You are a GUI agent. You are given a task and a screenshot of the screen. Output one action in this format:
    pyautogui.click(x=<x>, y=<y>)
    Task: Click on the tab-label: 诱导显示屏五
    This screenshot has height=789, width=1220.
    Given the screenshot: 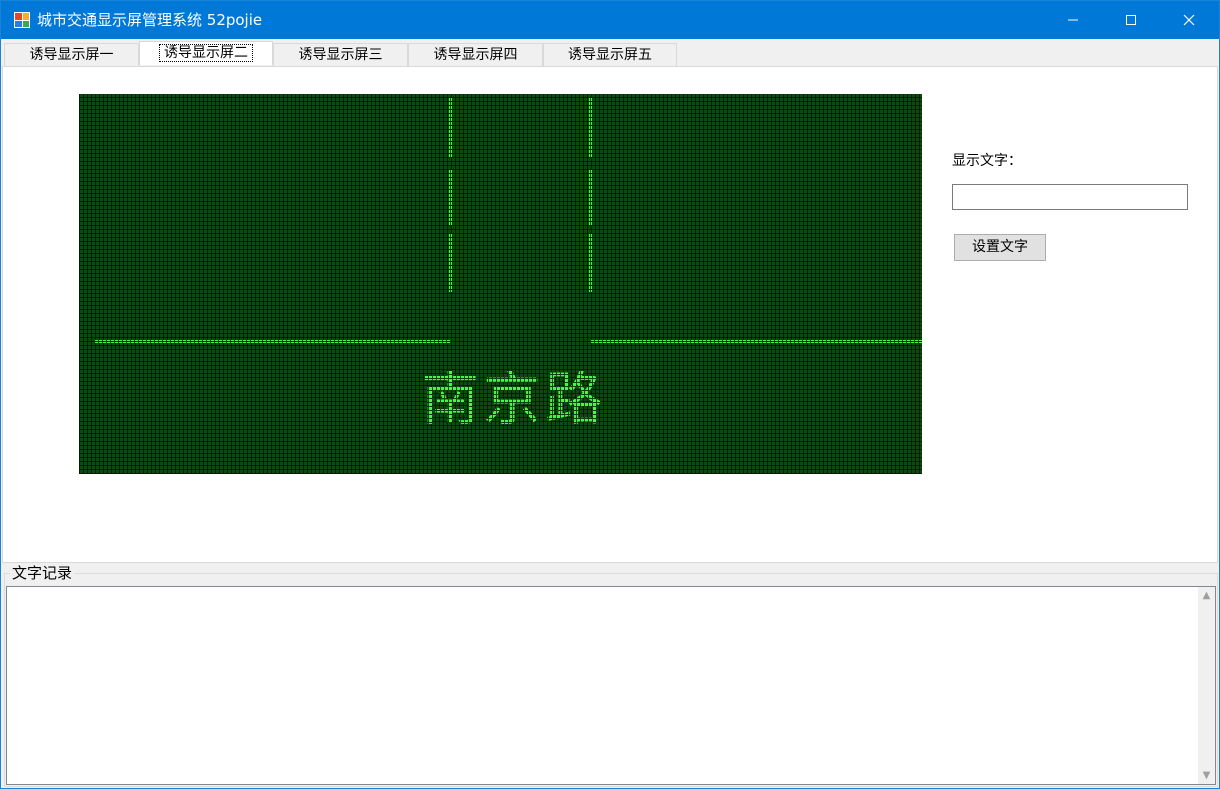 What is the action you would take?
    pyautogui.click(x=610, y=55)
    